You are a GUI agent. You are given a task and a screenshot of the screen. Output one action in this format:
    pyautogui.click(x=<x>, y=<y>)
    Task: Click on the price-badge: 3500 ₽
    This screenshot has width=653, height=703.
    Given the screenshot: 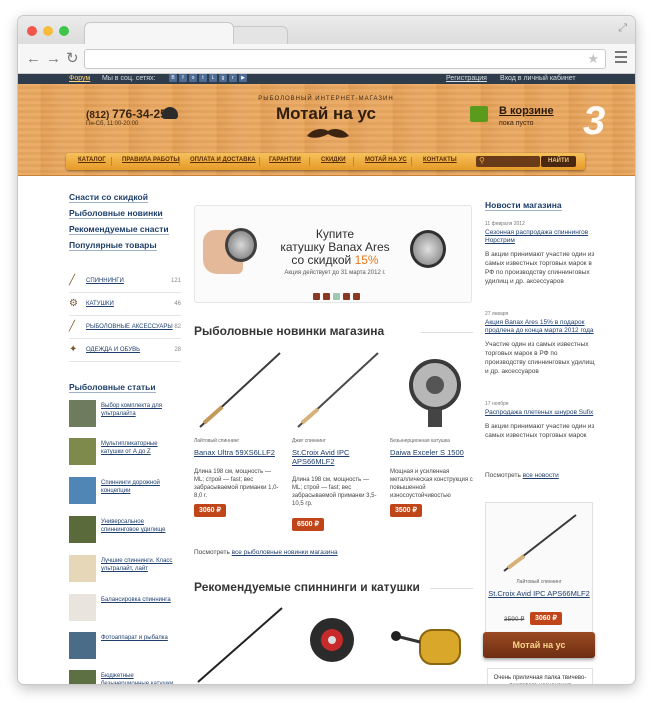 What is the action you would take?
    pyautogui.click(x=406, y=510)
    